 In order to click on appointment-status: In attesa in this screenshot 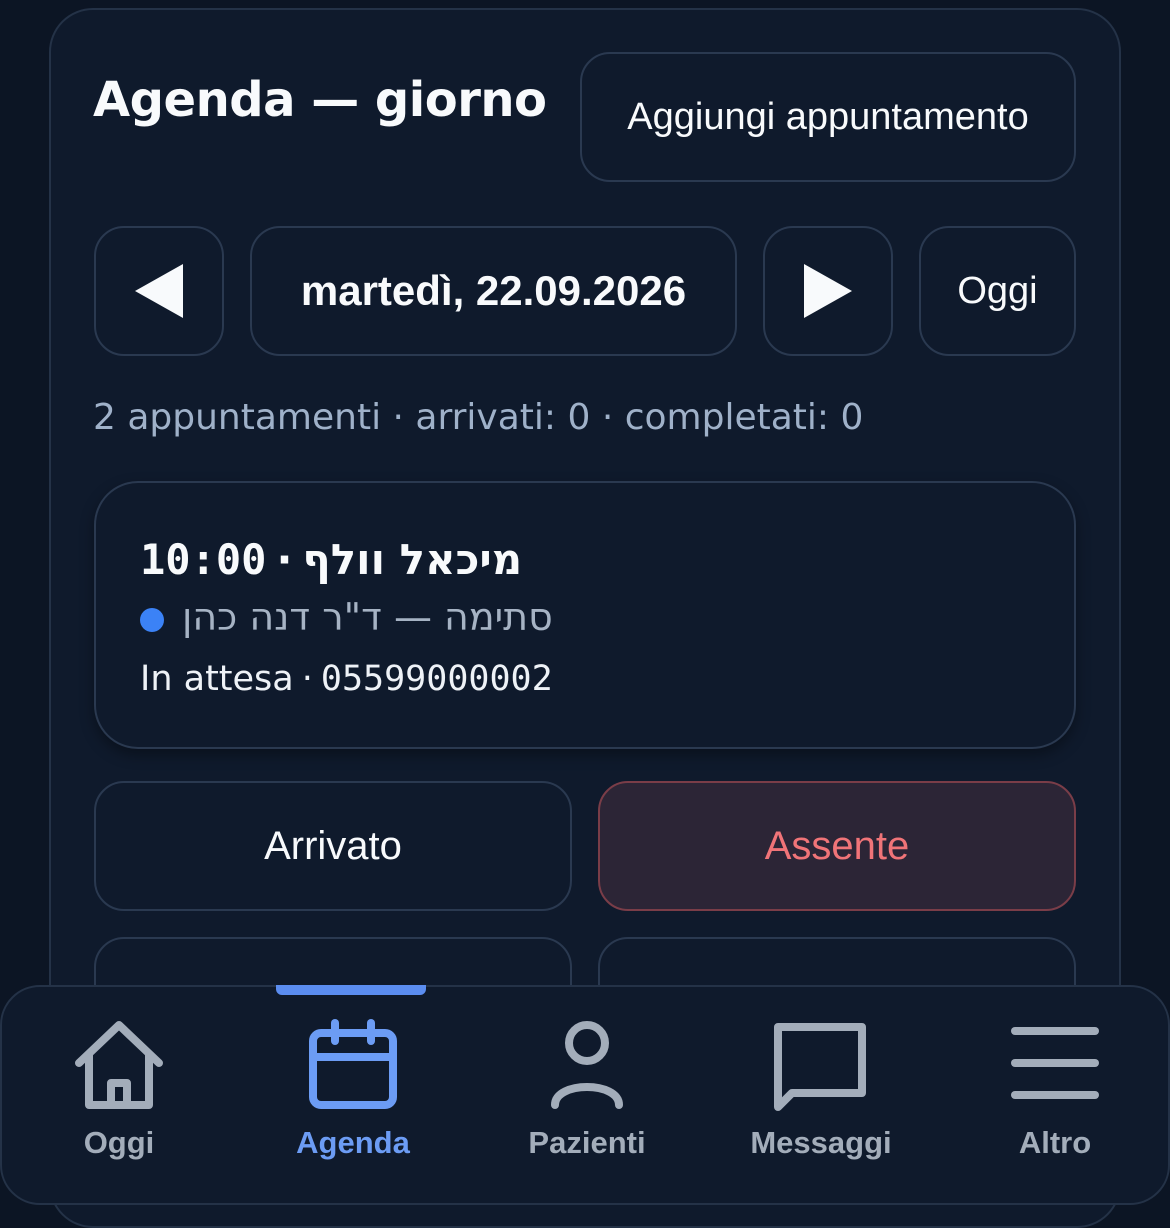, I will do `click(217, 679)`.